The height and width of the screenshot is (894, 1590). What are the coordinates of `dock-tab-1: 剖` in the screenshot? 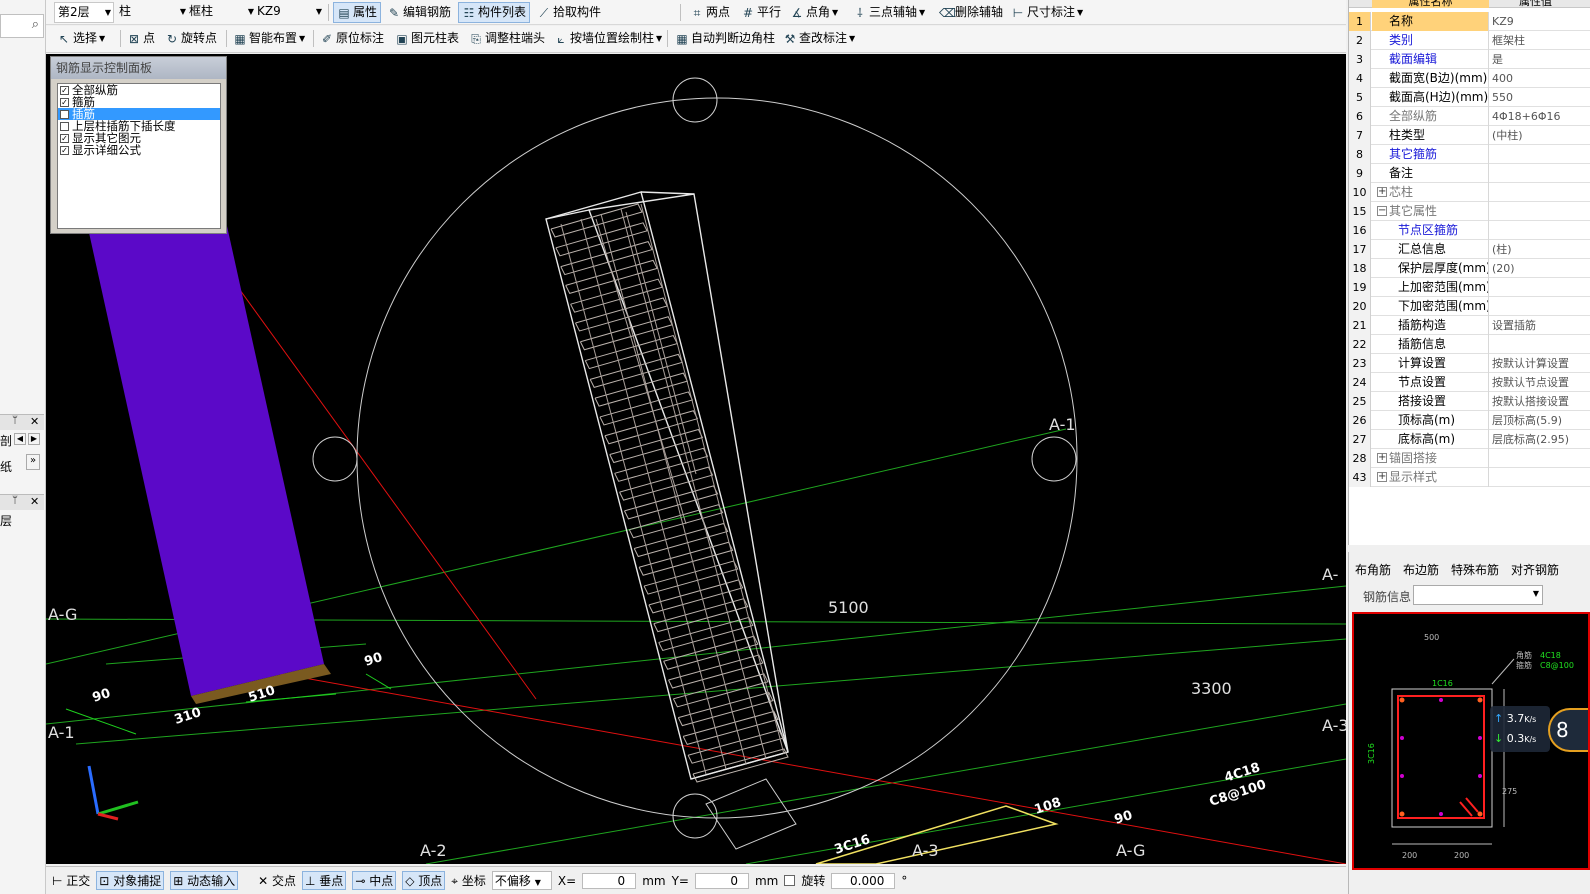 It's located at (6, 440).